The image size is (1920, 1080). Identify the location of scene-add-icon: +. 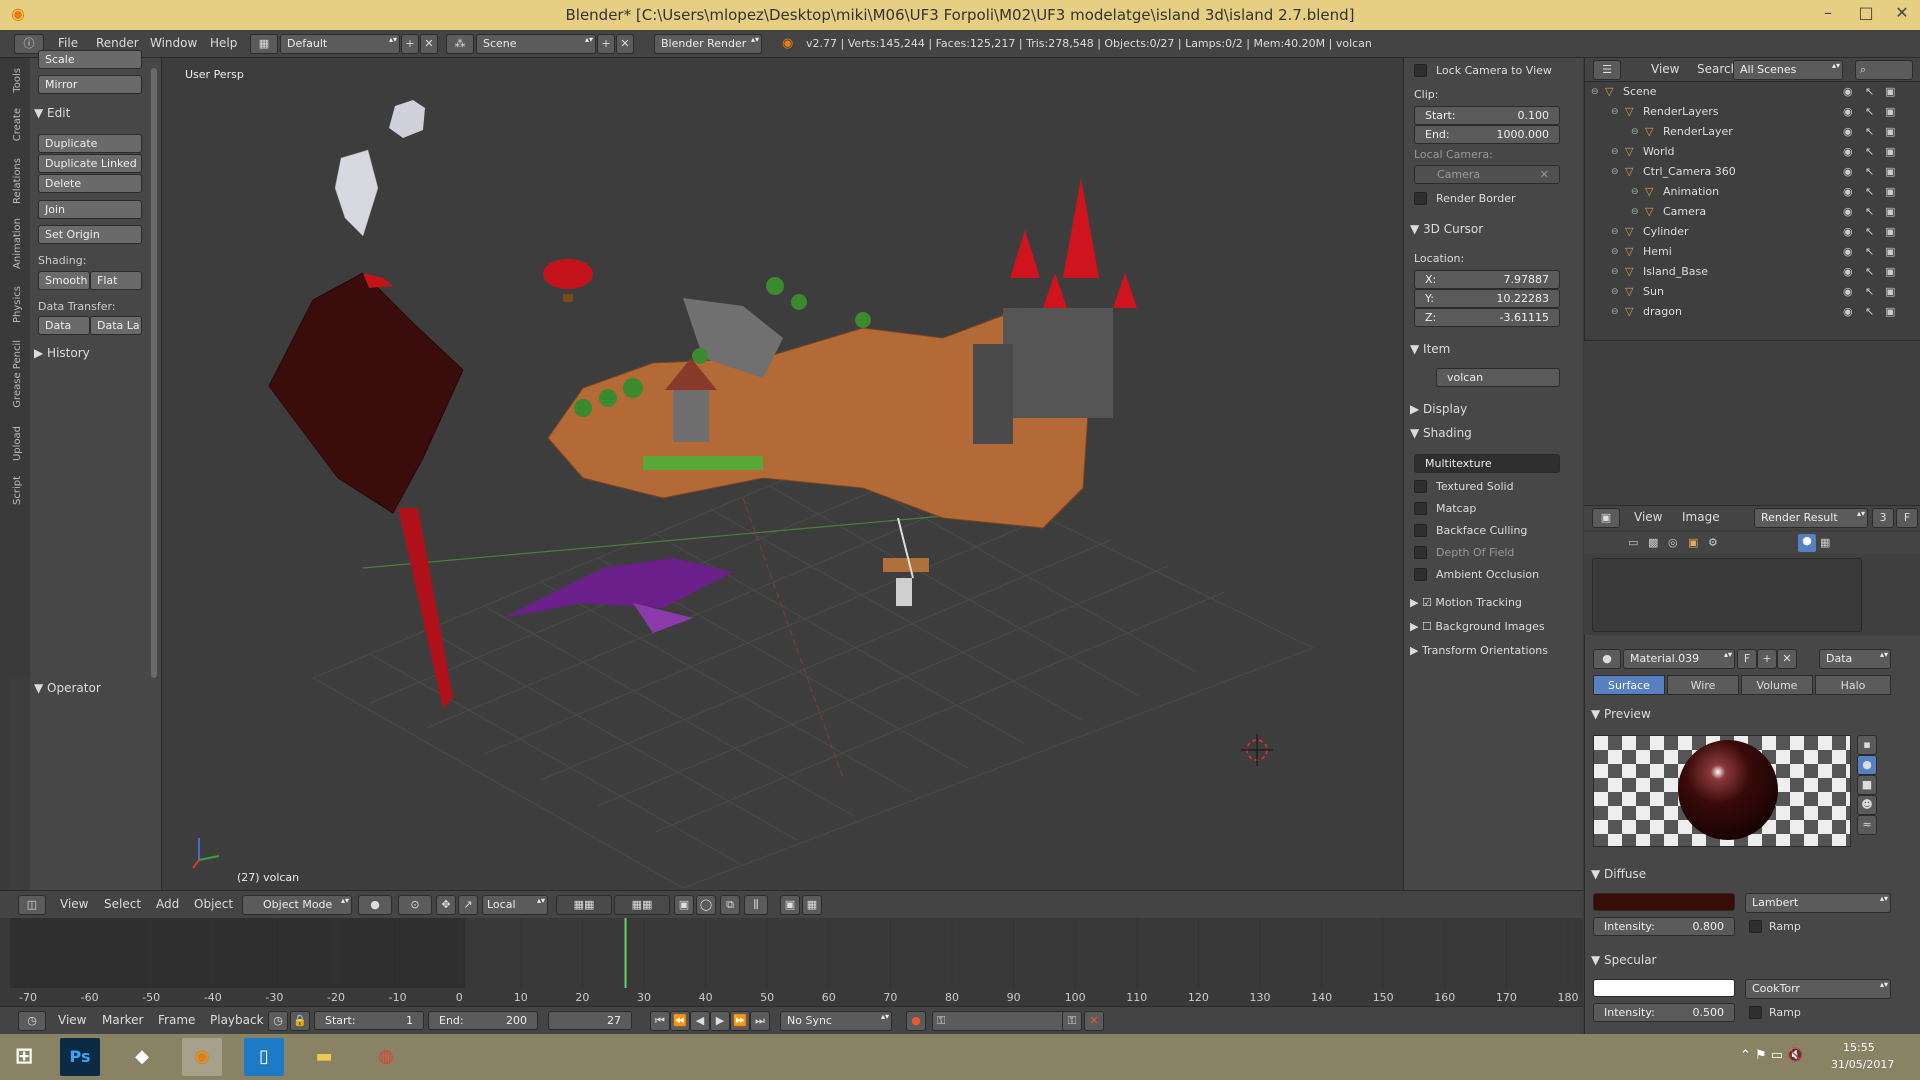
(606, 44).